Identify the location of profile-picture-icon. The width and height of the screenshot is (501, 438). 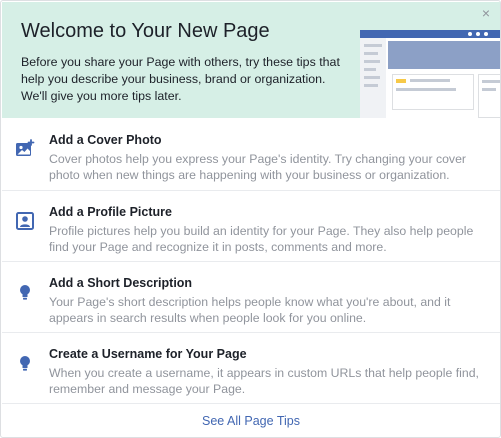
(25, 221).